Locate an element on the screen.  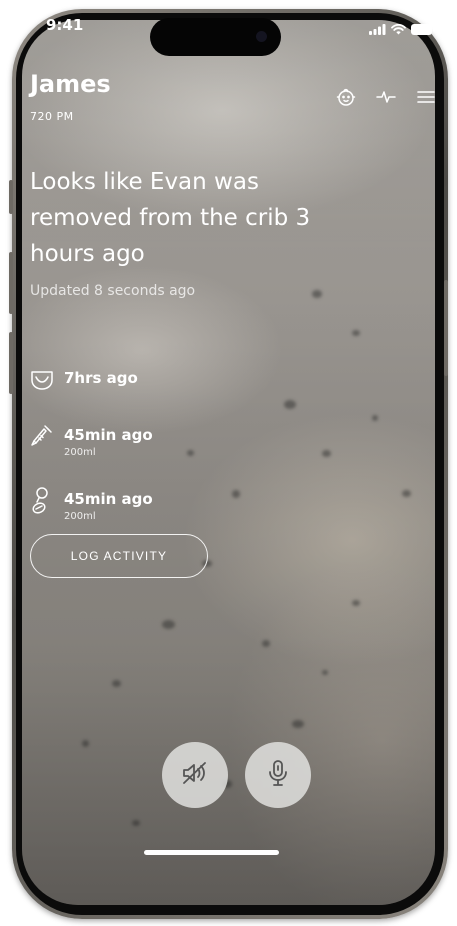
cellular-signal-icon is located at coordinates (377, 29).